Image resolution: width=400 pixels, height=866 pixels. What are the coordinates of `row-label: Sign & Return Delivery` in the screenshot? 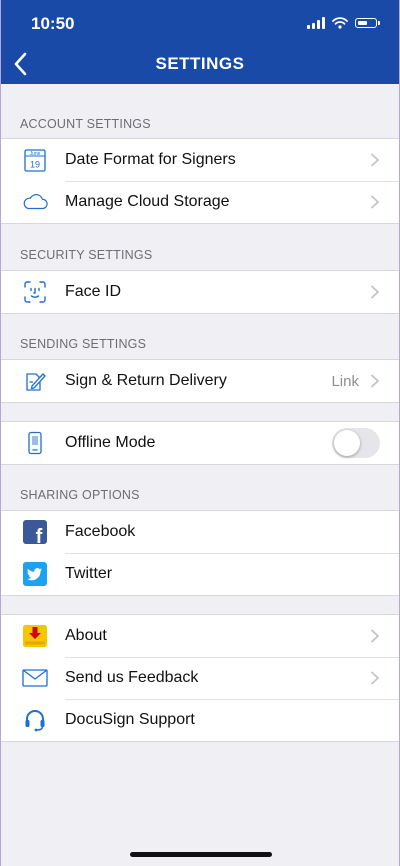 It's located at (146, 380).